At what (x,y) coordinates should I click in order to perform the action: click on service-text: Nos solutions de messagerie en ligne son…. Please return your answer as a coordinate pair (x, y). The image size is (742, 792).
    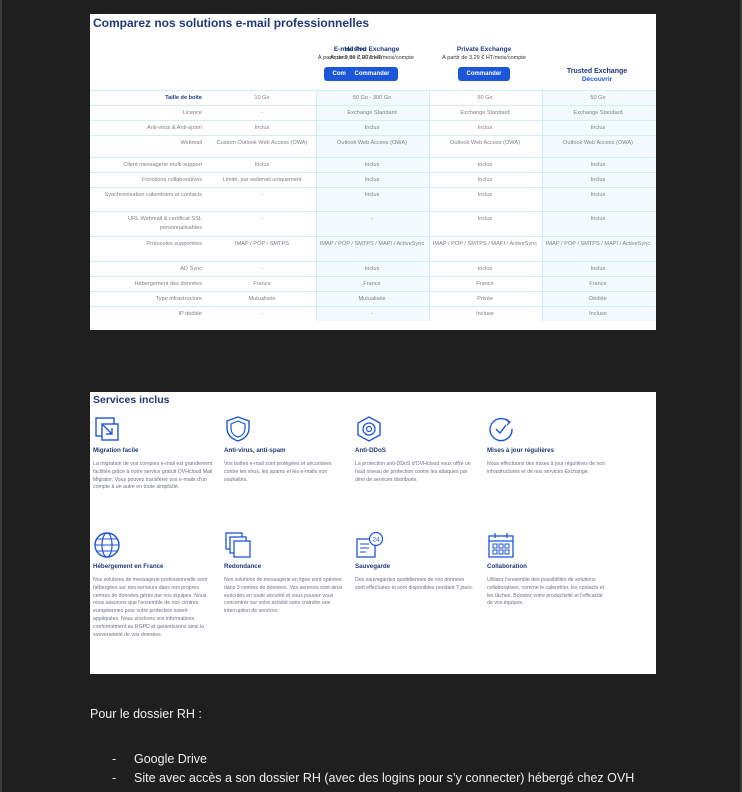
    Looking at the image, I should click on (283, 596).